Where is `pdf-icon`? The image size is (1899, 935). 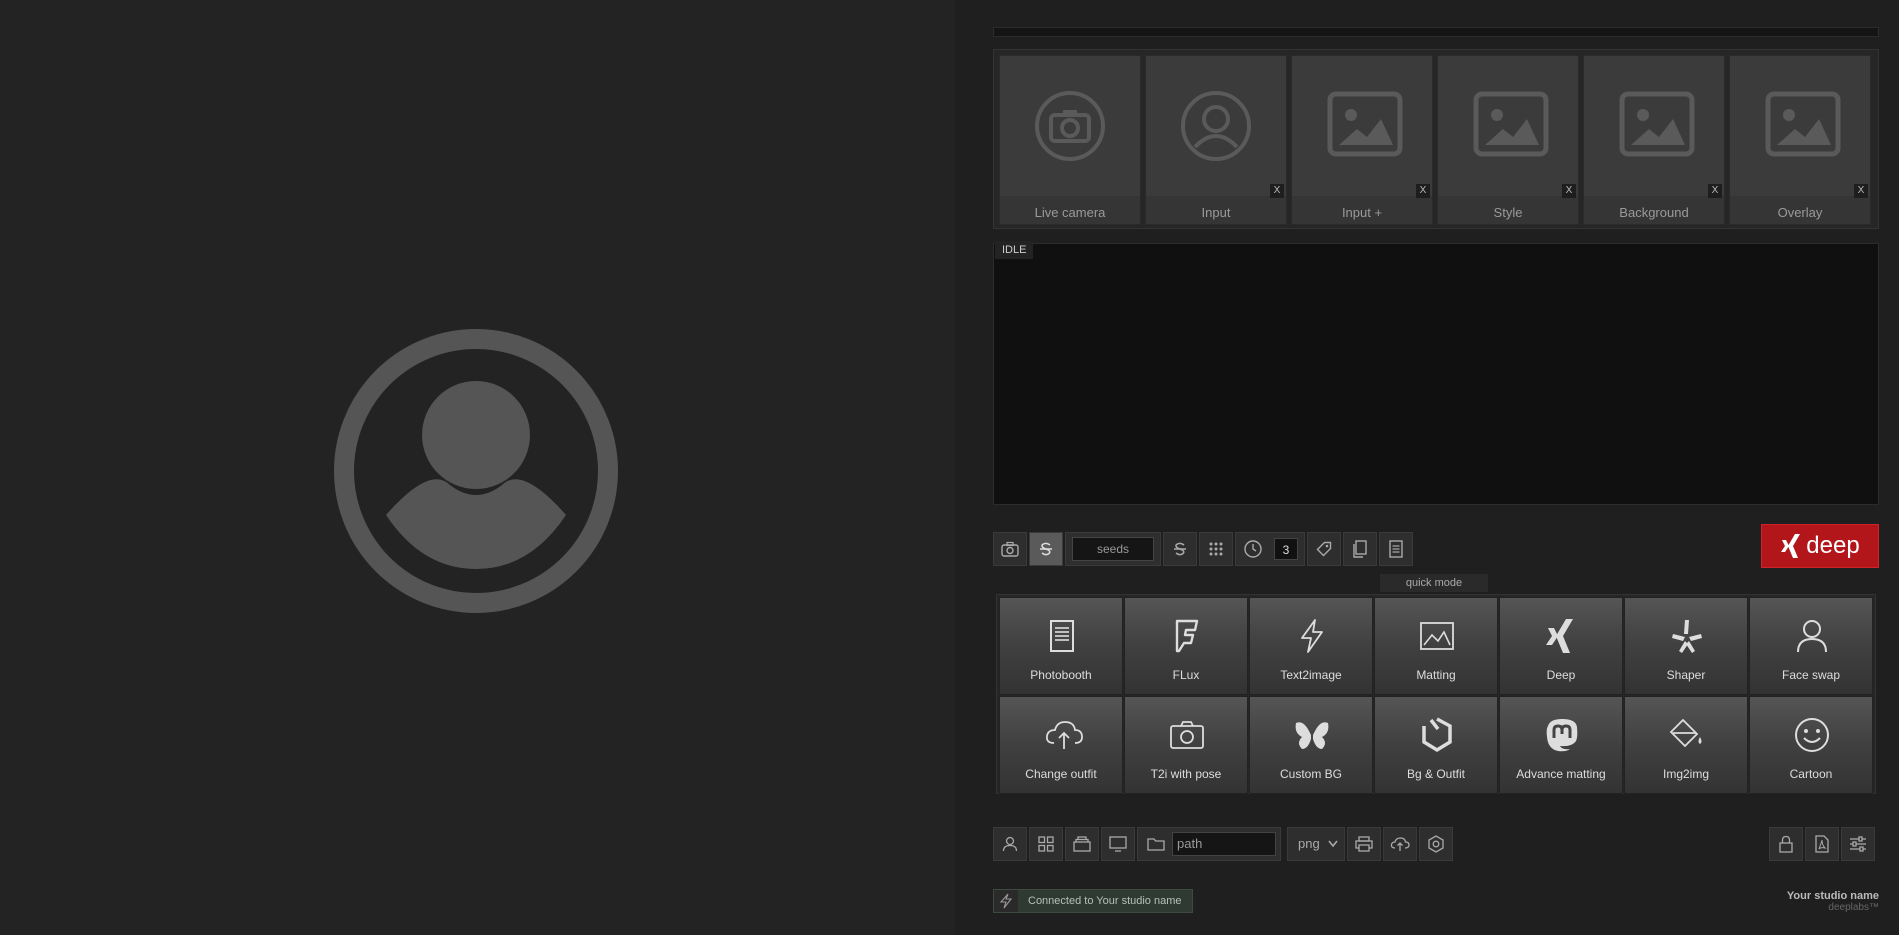 pdf-icon is located at coordinates (1822, 844).